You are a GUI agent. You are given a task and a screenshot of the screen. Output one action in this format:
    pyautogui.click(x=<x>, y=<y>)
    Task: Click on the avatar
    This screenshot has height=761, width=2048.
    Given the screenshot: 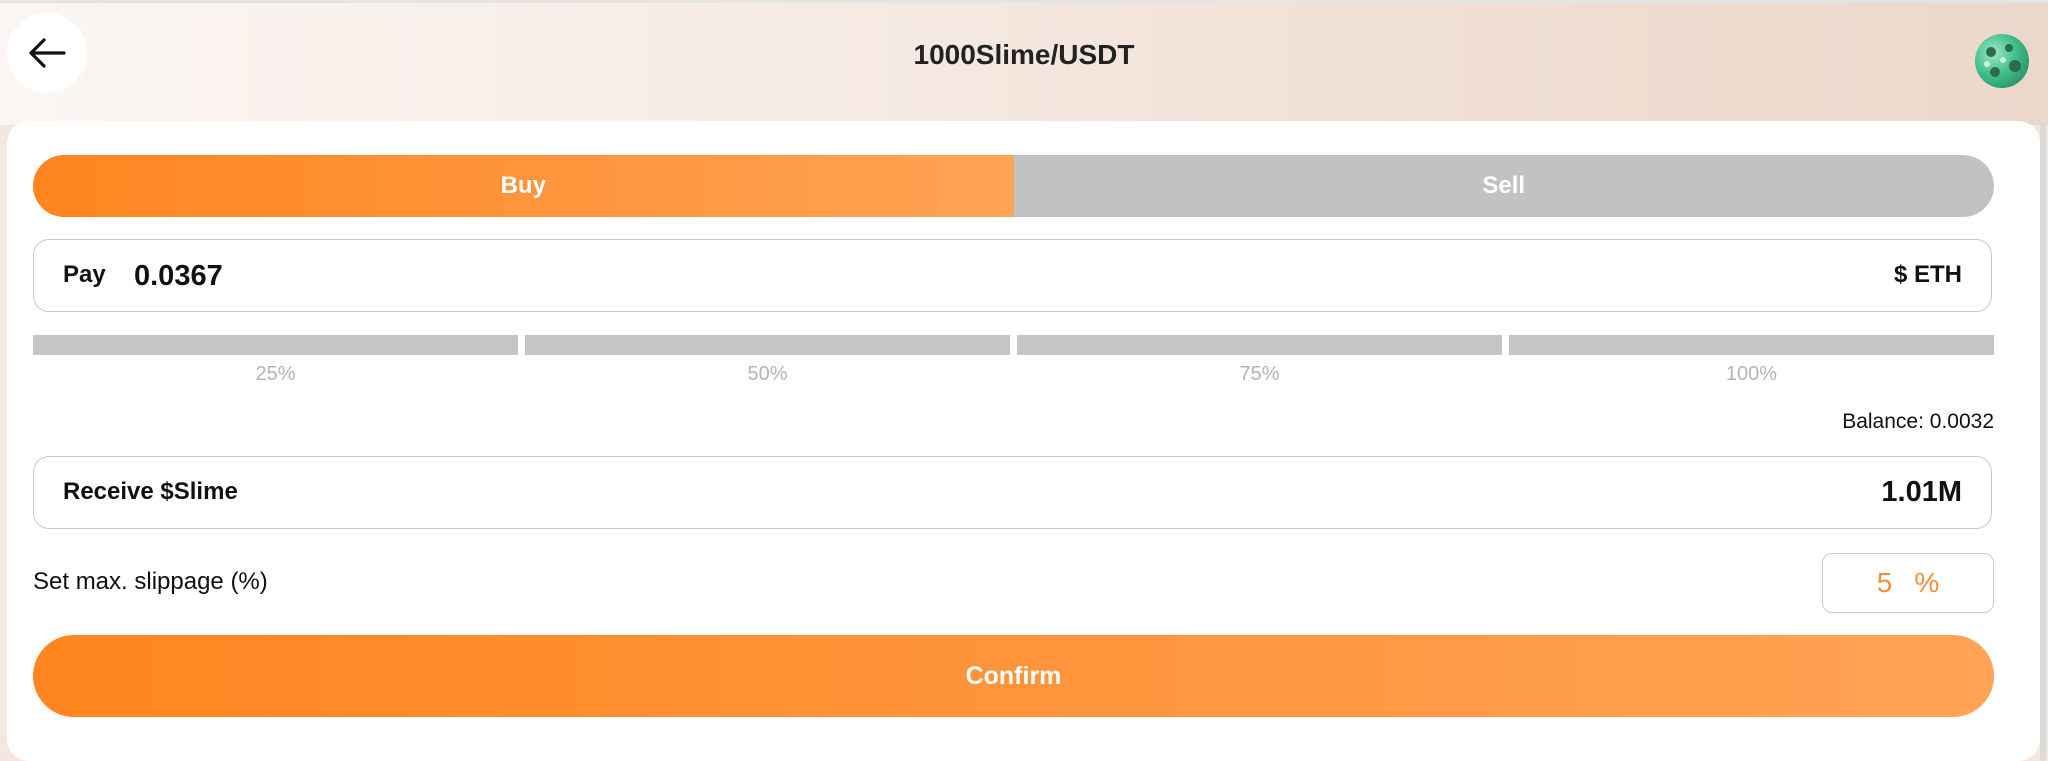 What is the action you would take?
    pyautogui.click(x=2002, y=61)
    